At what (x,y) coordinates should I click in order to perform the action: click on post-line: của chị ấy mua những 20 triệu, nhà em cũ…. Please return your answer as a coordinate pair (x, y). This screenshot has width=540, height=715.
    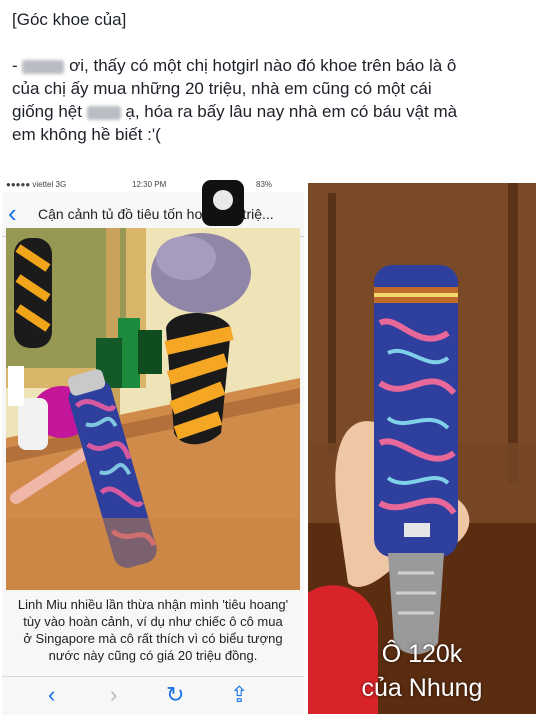
    Looking at the image, I should click on (222, 88).